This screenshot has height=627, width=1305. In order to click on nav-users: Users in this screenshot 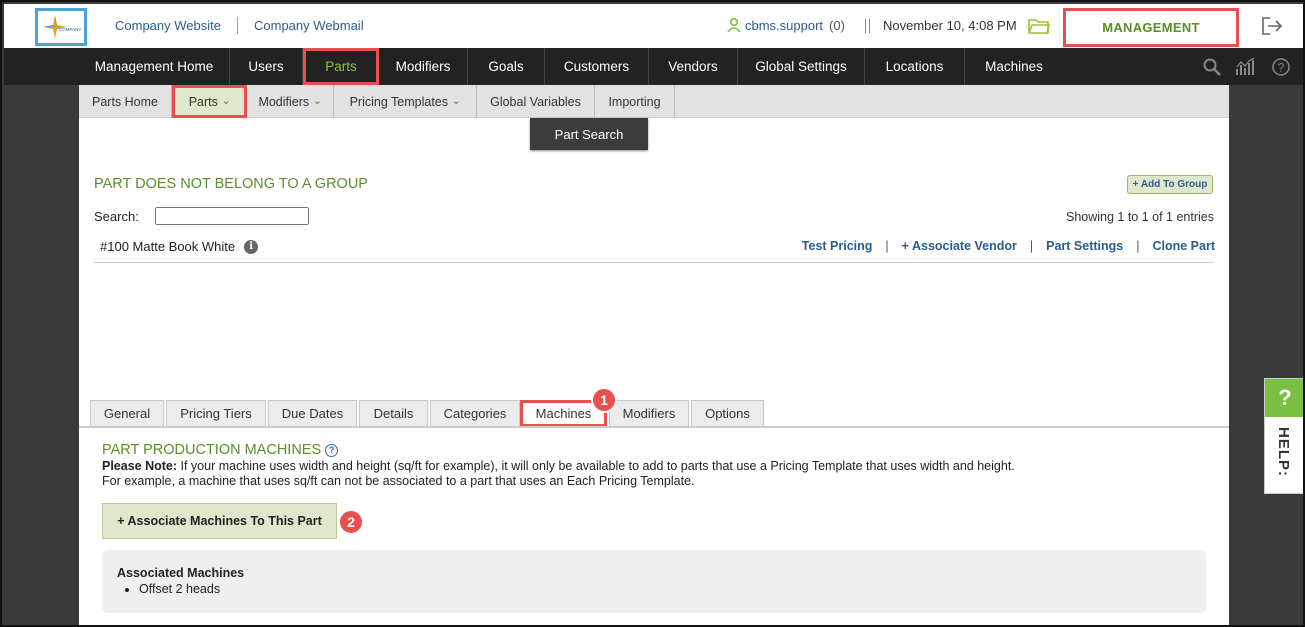, I will do `click(266, 66)`.